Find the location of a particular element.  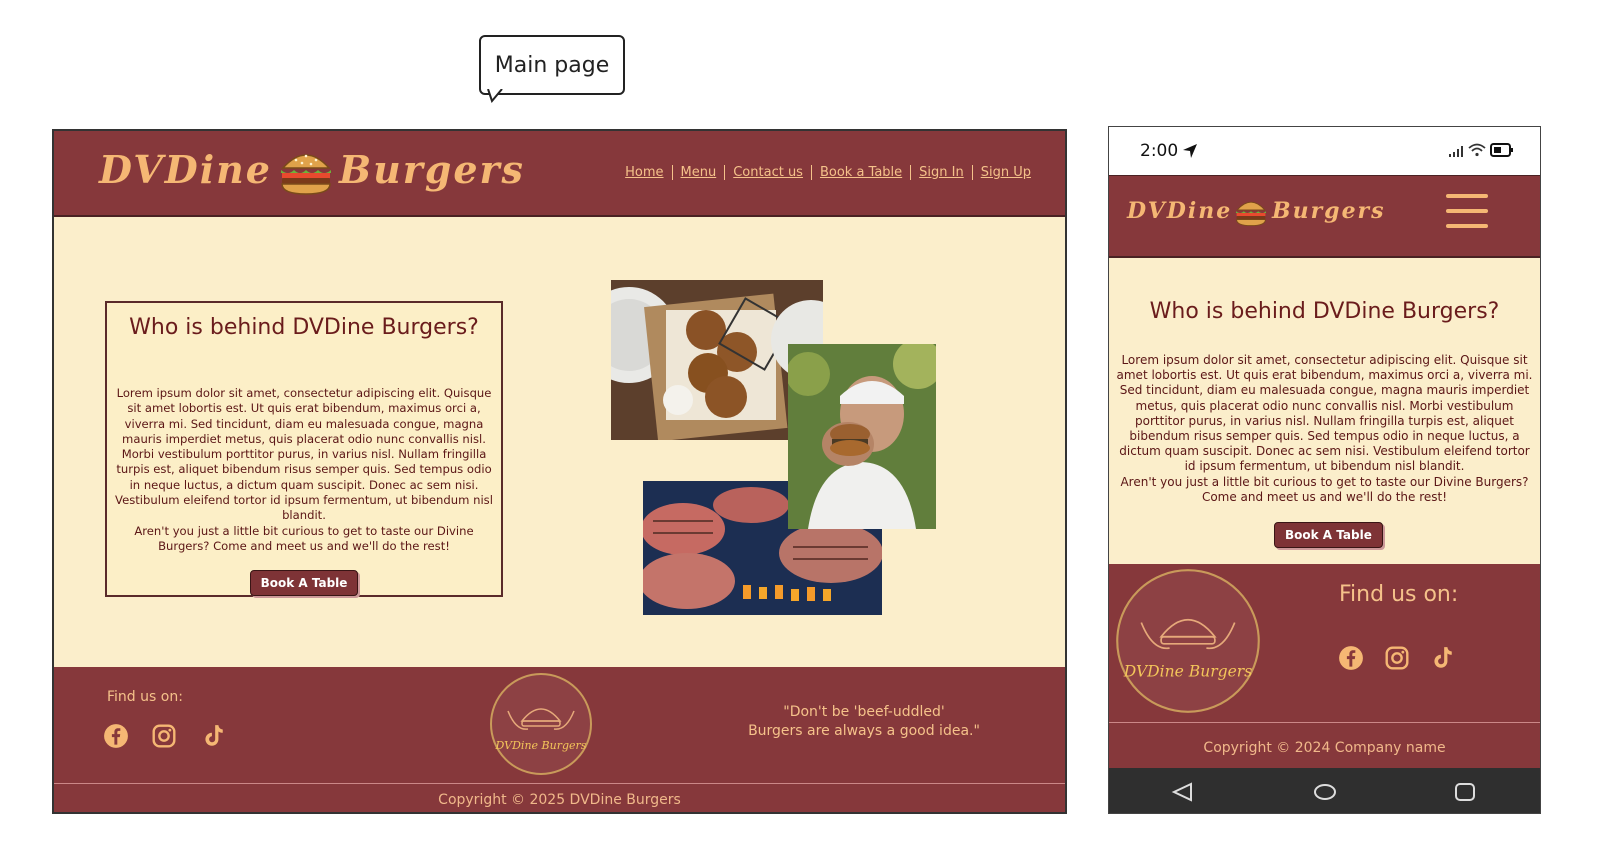

man-holding-burger-photo is located at coordinates (862, 436).